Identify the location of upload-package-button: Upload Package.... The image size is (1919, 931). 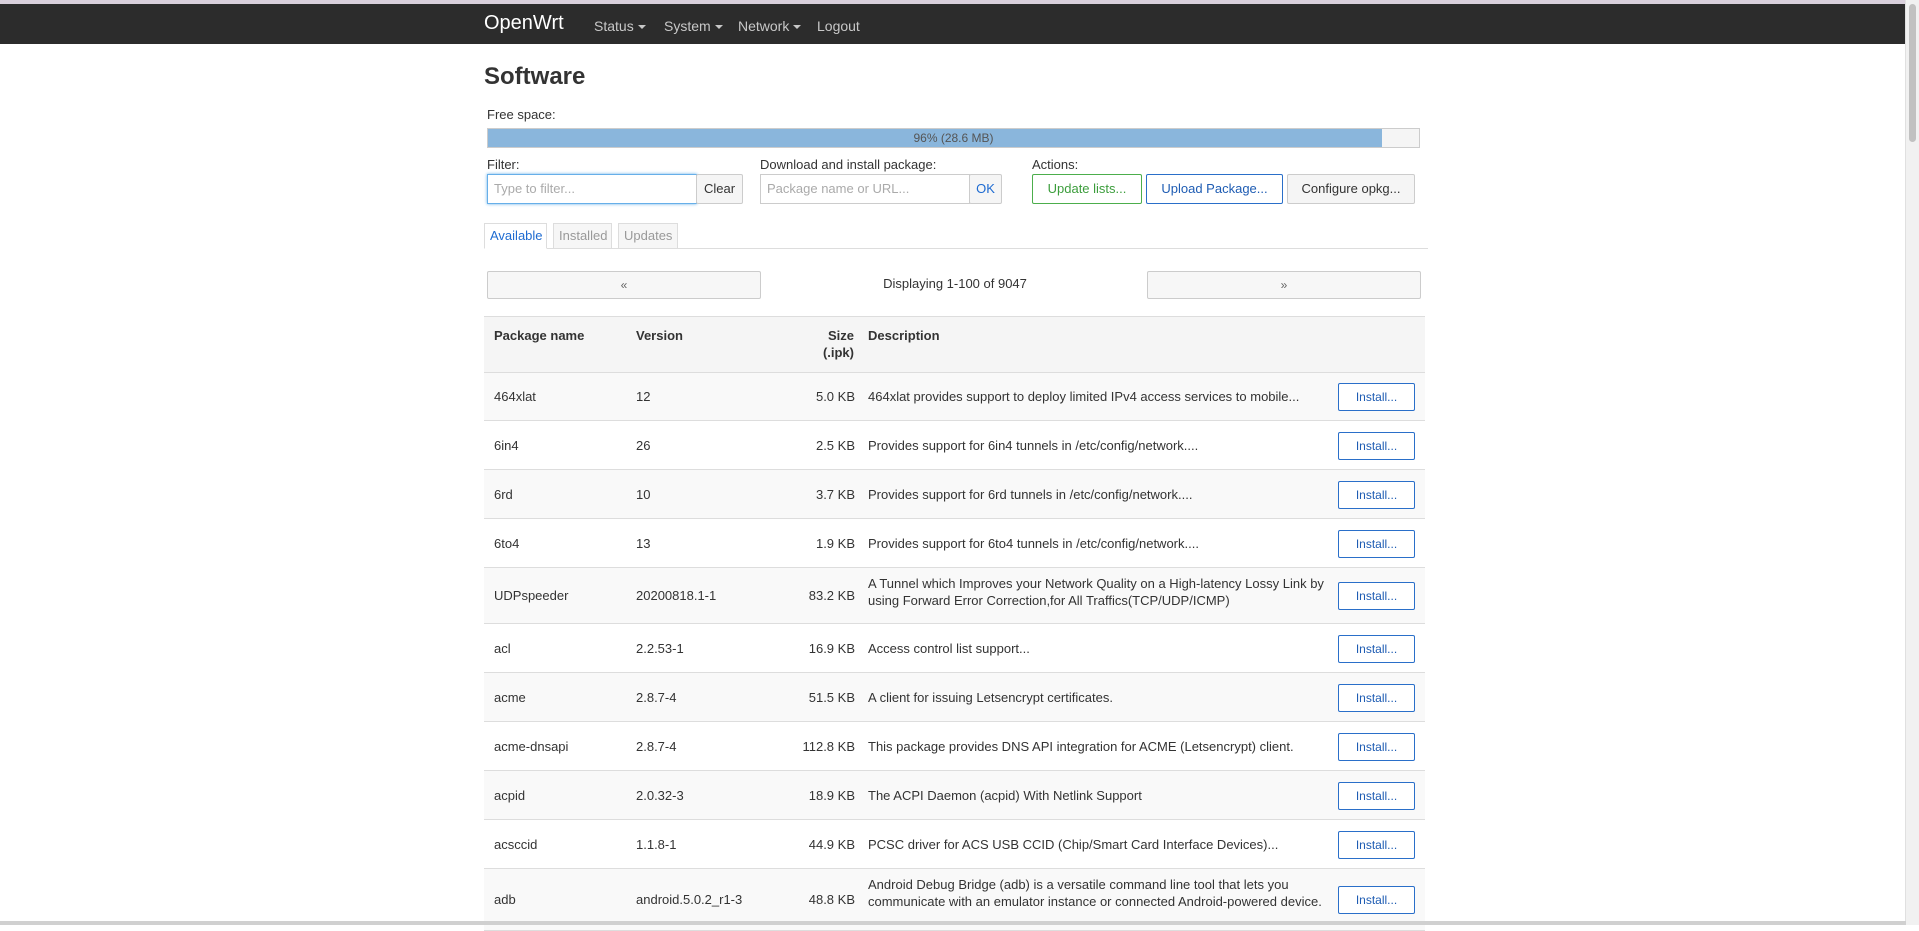
(1214, 189).